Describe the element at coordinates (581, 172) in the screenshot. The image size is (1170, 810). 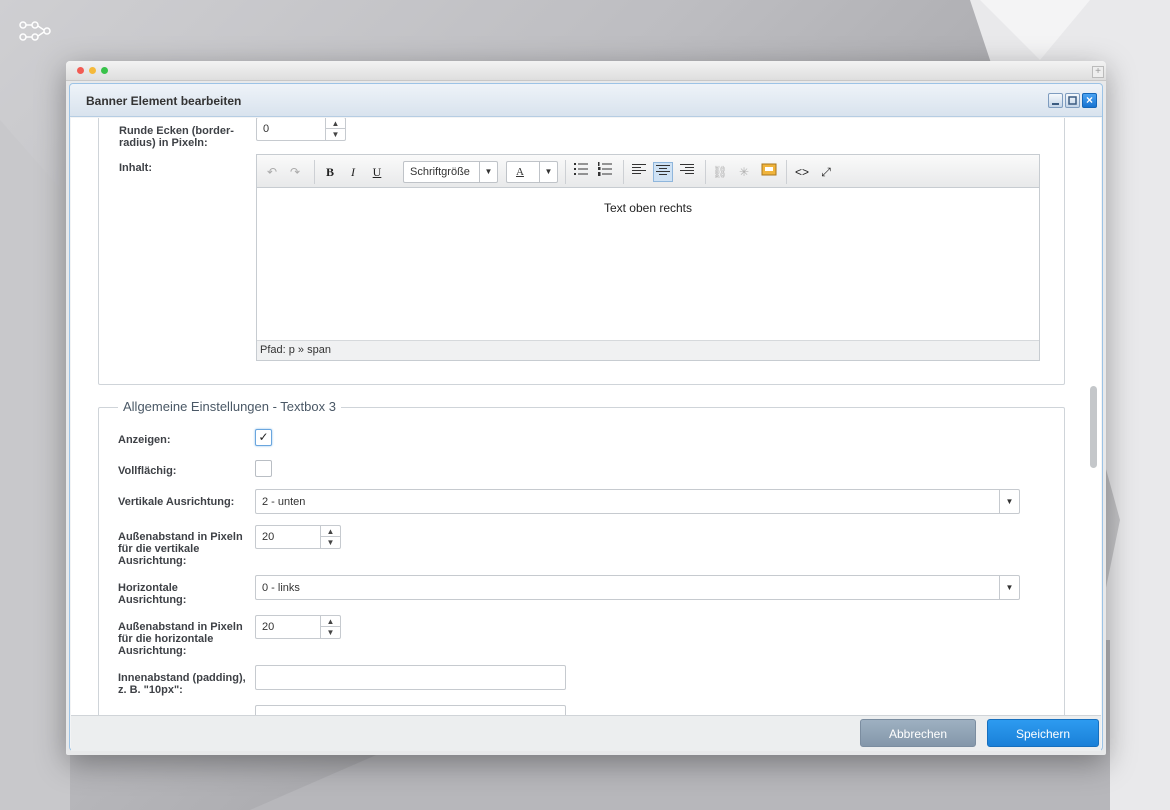
I see `bullet-list-icon` at that location.